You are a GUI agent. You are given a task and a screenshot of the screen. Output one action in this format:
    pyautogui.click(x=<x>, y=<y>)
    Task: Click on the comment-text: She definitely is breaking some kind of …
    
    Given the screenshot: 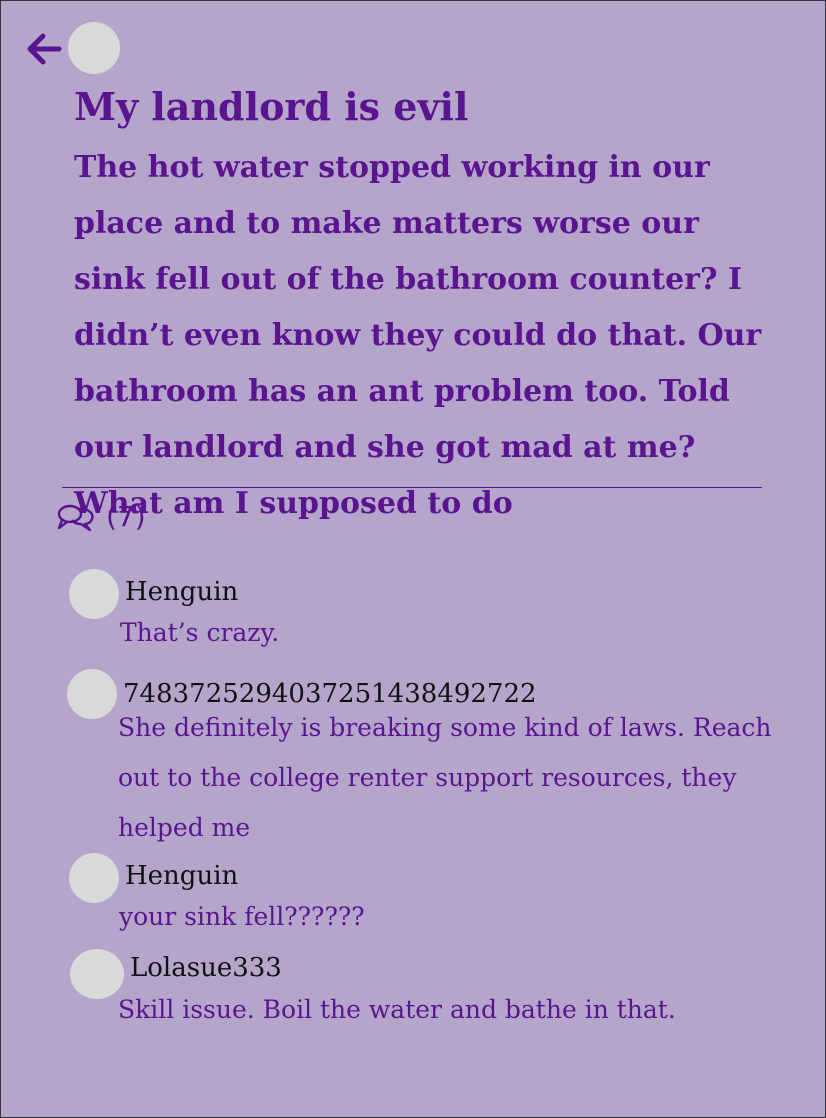 What is the action you would take?
    pyautogui.click(x=445, y=777)
    